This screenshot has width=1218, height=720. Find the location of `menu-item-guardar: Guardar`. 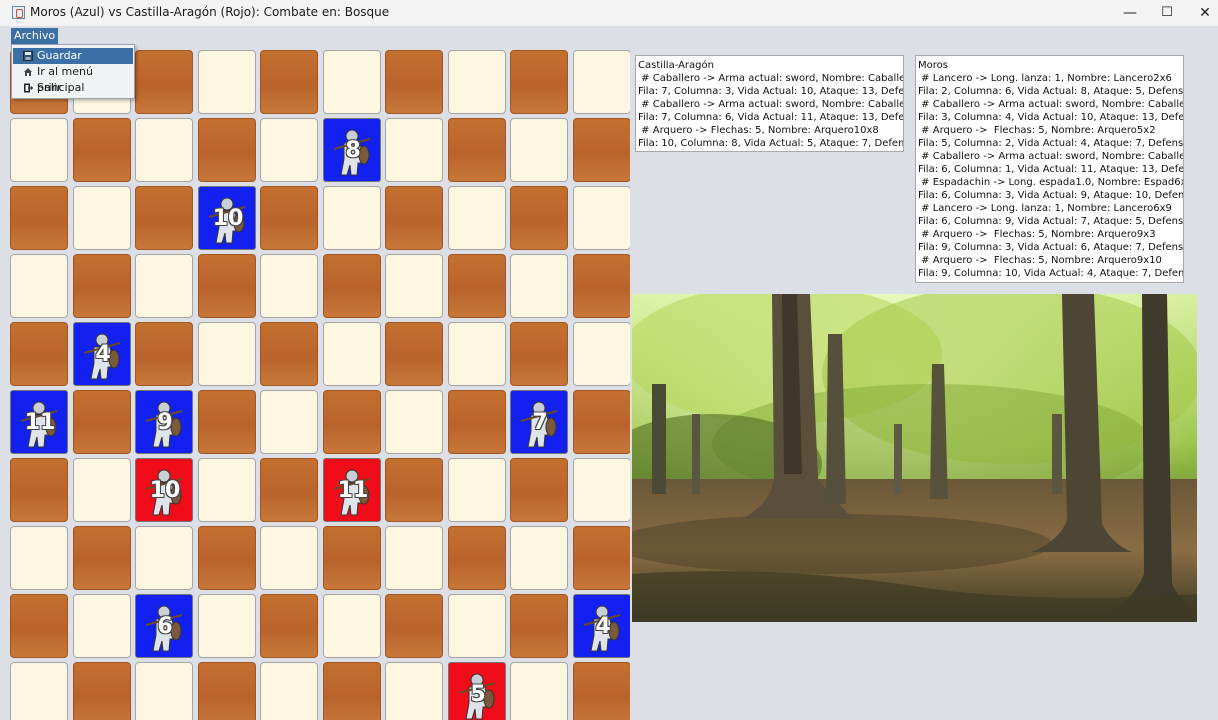

menu-item-guardar: Guardar is located at coordinates (73, 56).